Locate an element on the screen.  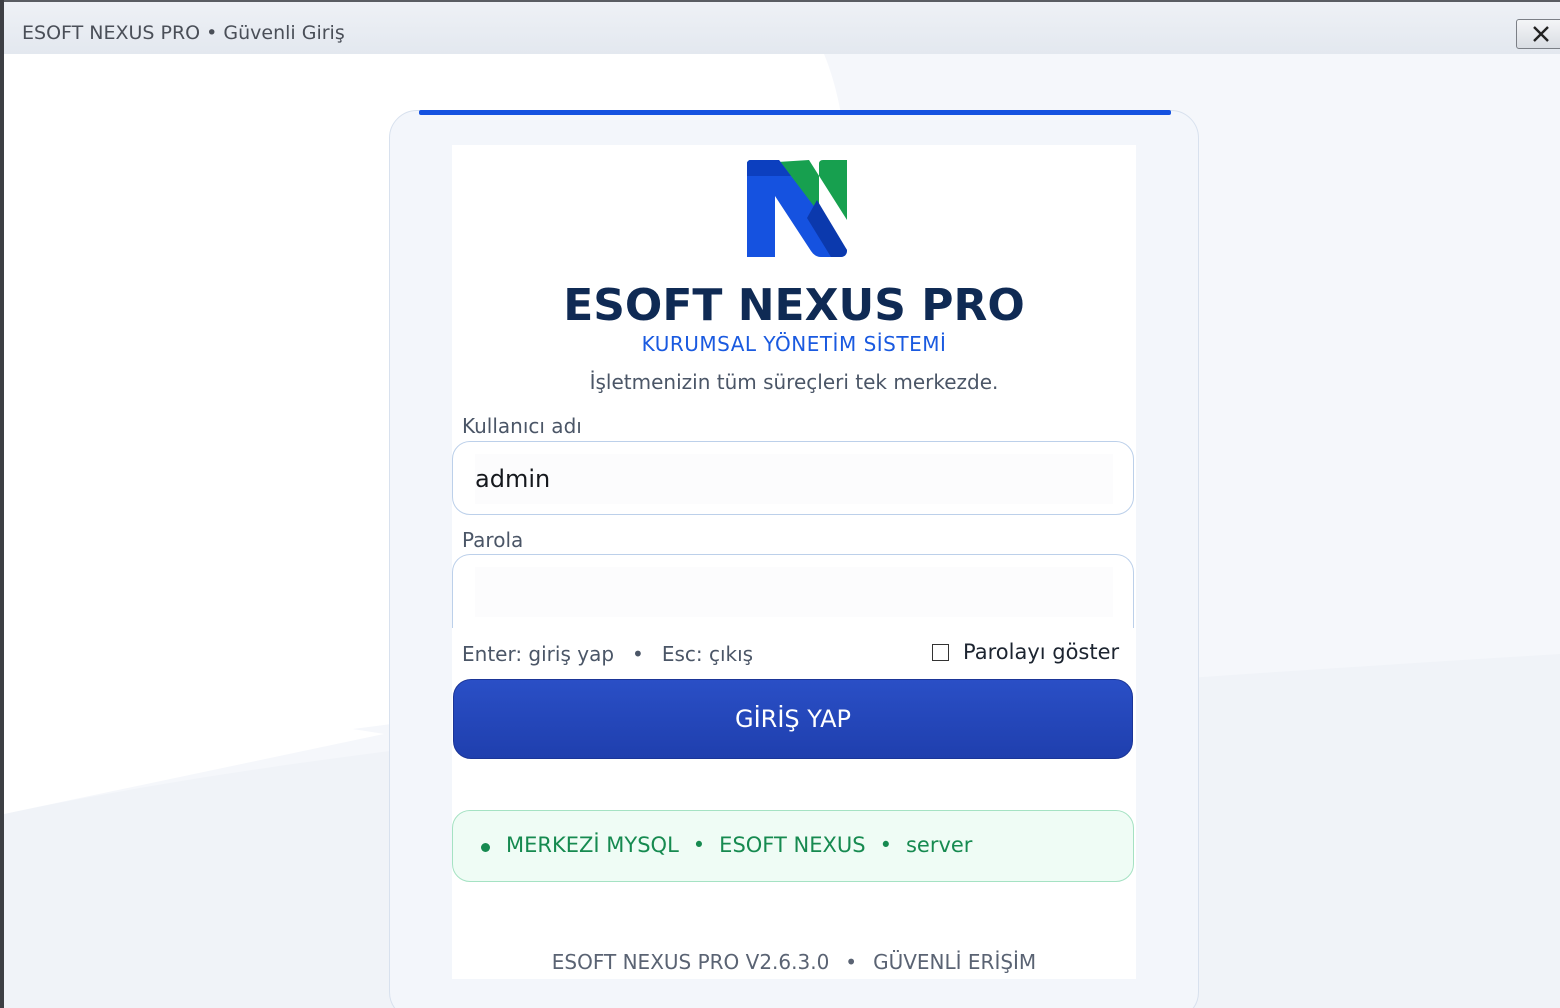
status-app: ESOFT NEXUS is located at coordinates (792, 845).